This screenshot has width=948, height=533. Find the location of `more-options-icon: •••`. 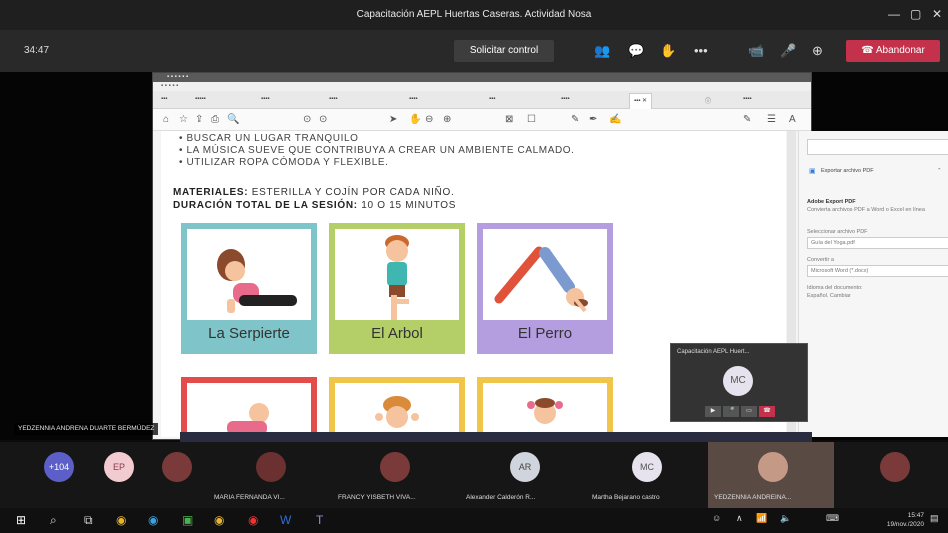

more-options-icon: ••• is located at coordinates (701, 50).